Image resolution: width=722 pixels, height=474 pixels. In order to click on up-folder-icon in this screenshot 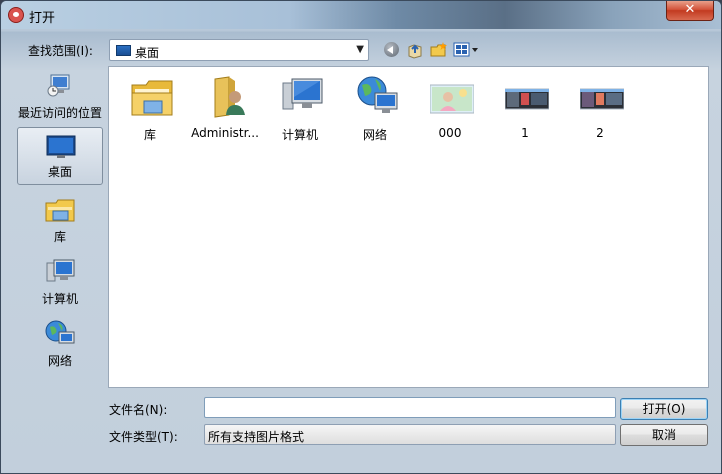, I will do `click(415, 51)`.